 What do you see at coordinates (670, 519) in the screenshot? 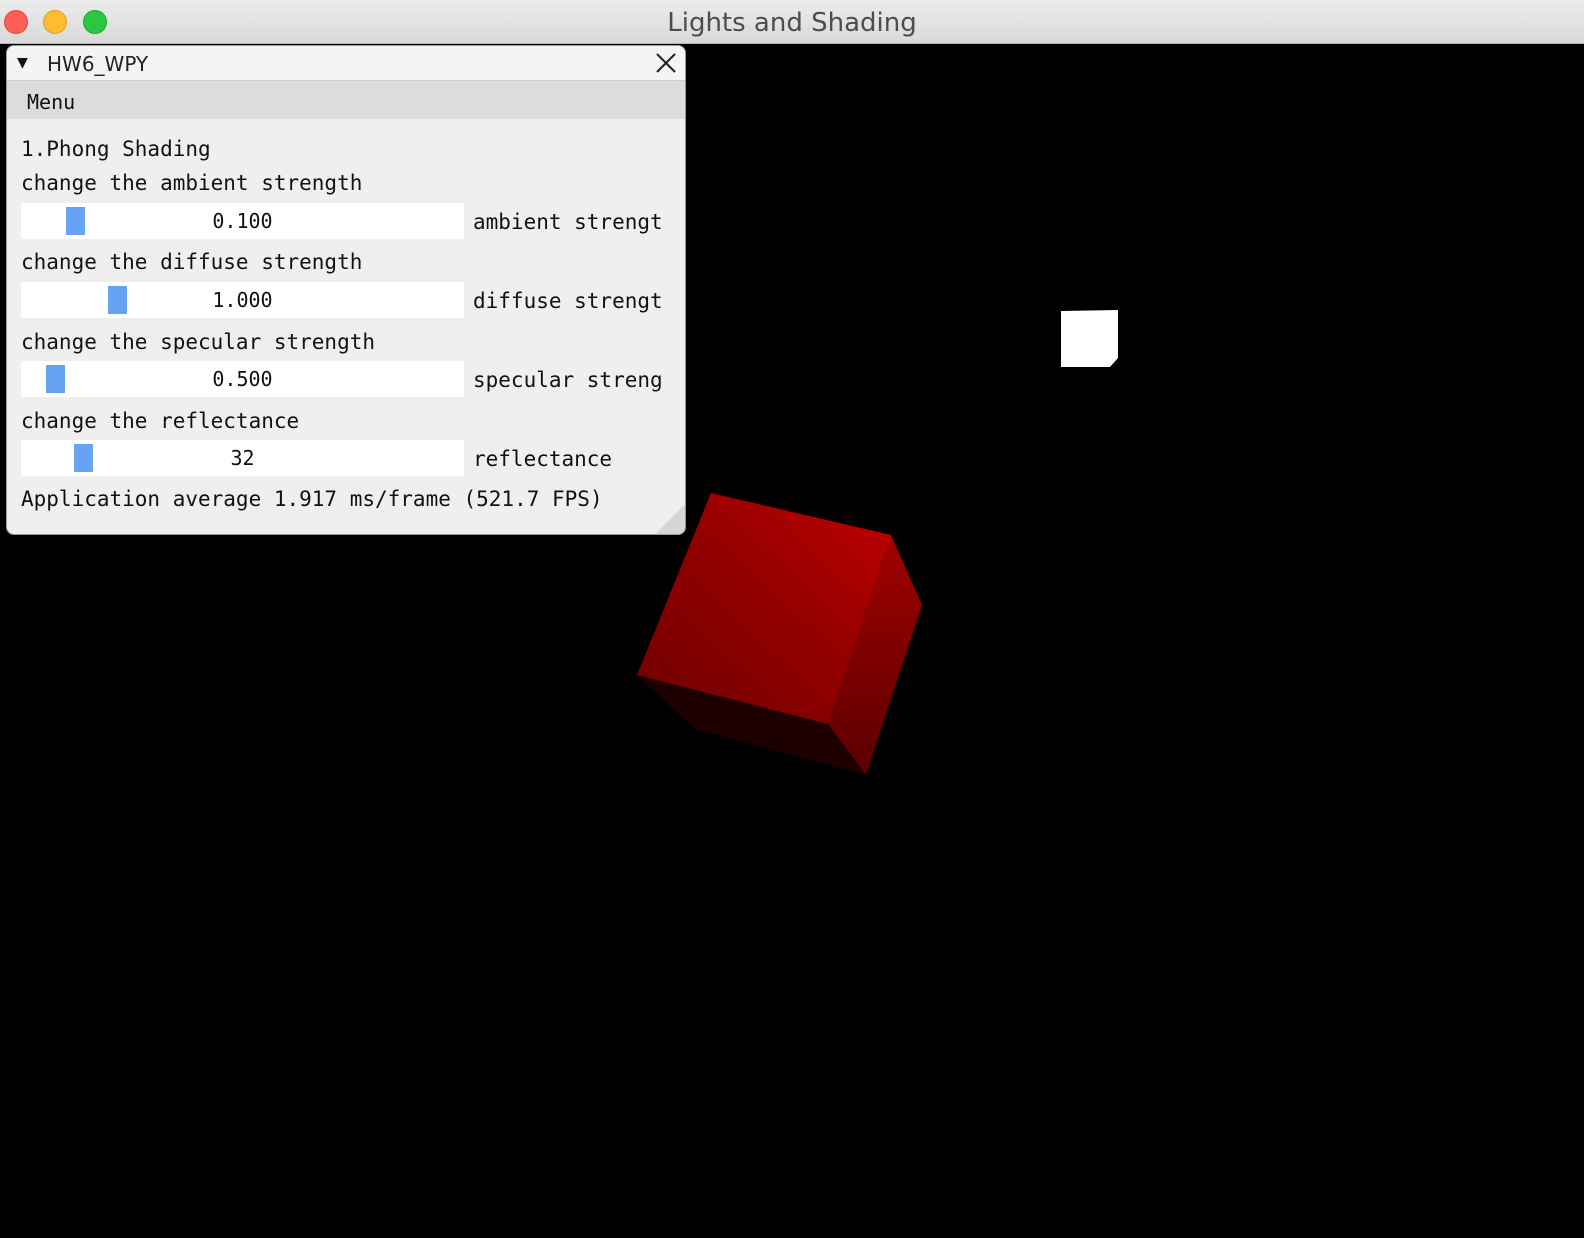
I see `resize-grip` at bounding box center [670, 519].